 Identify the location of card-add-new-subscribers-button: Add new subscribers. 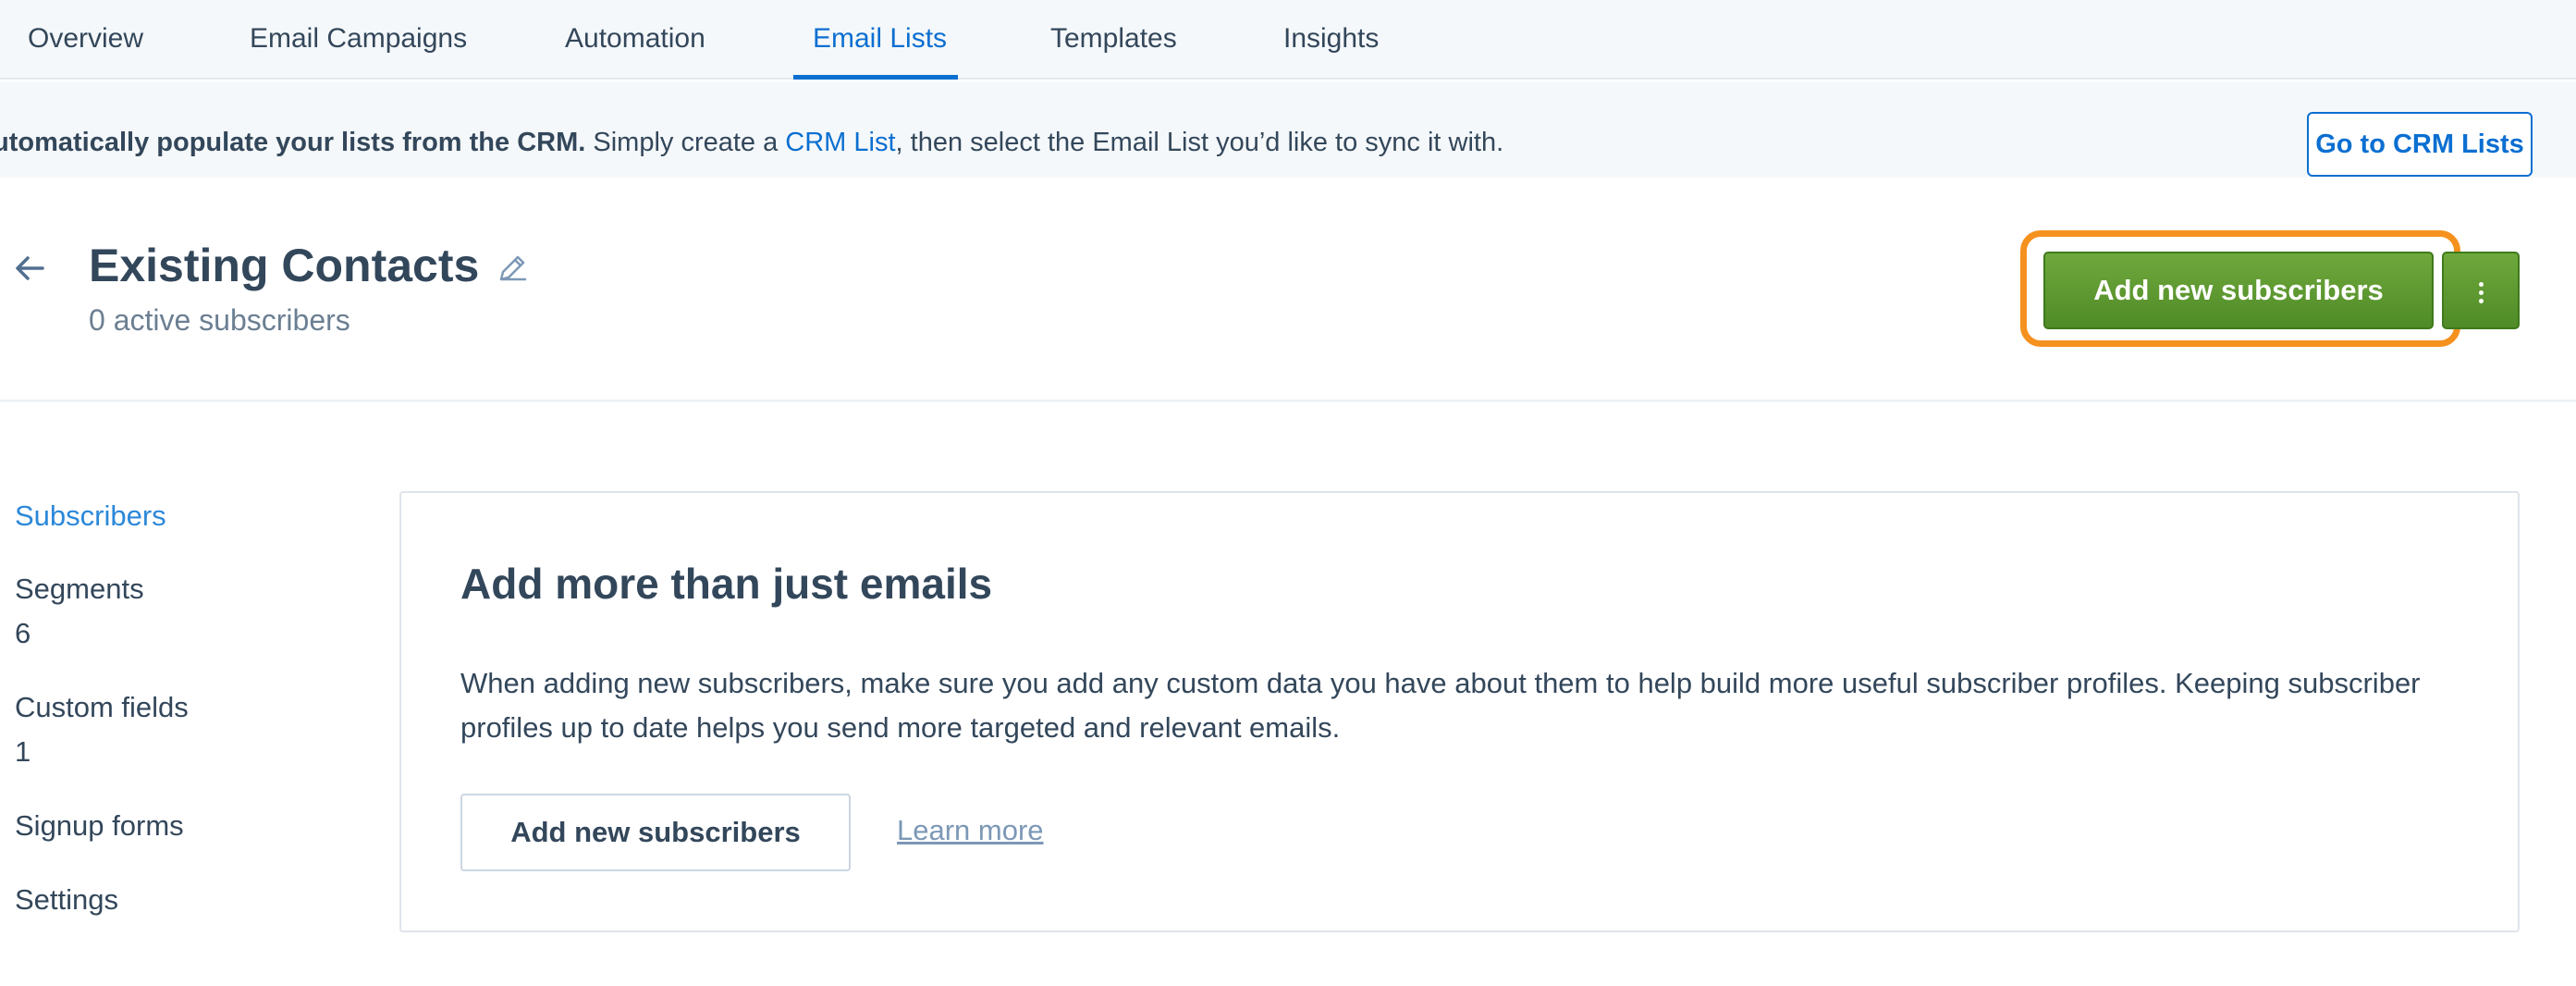
(655, 833).